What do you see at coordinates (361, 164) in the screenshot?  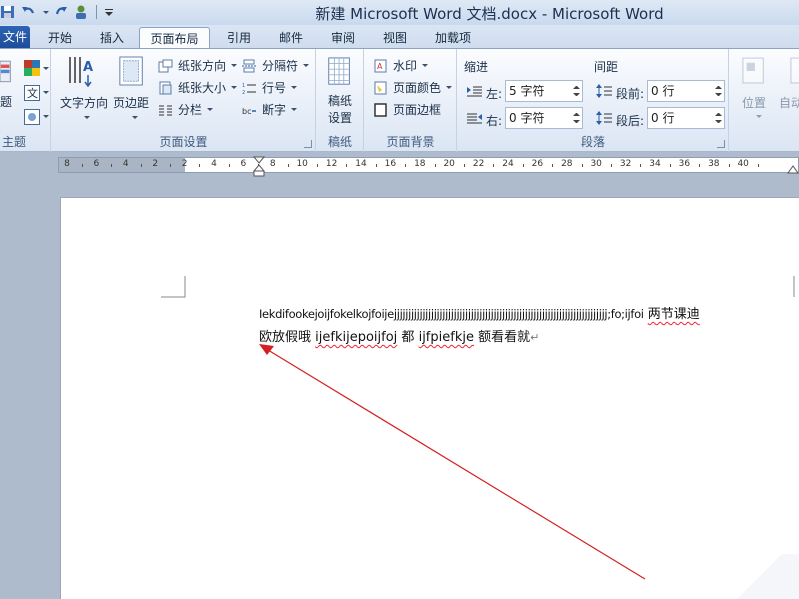 I see `ruler-label: 14` at bounding box center [361, 164].